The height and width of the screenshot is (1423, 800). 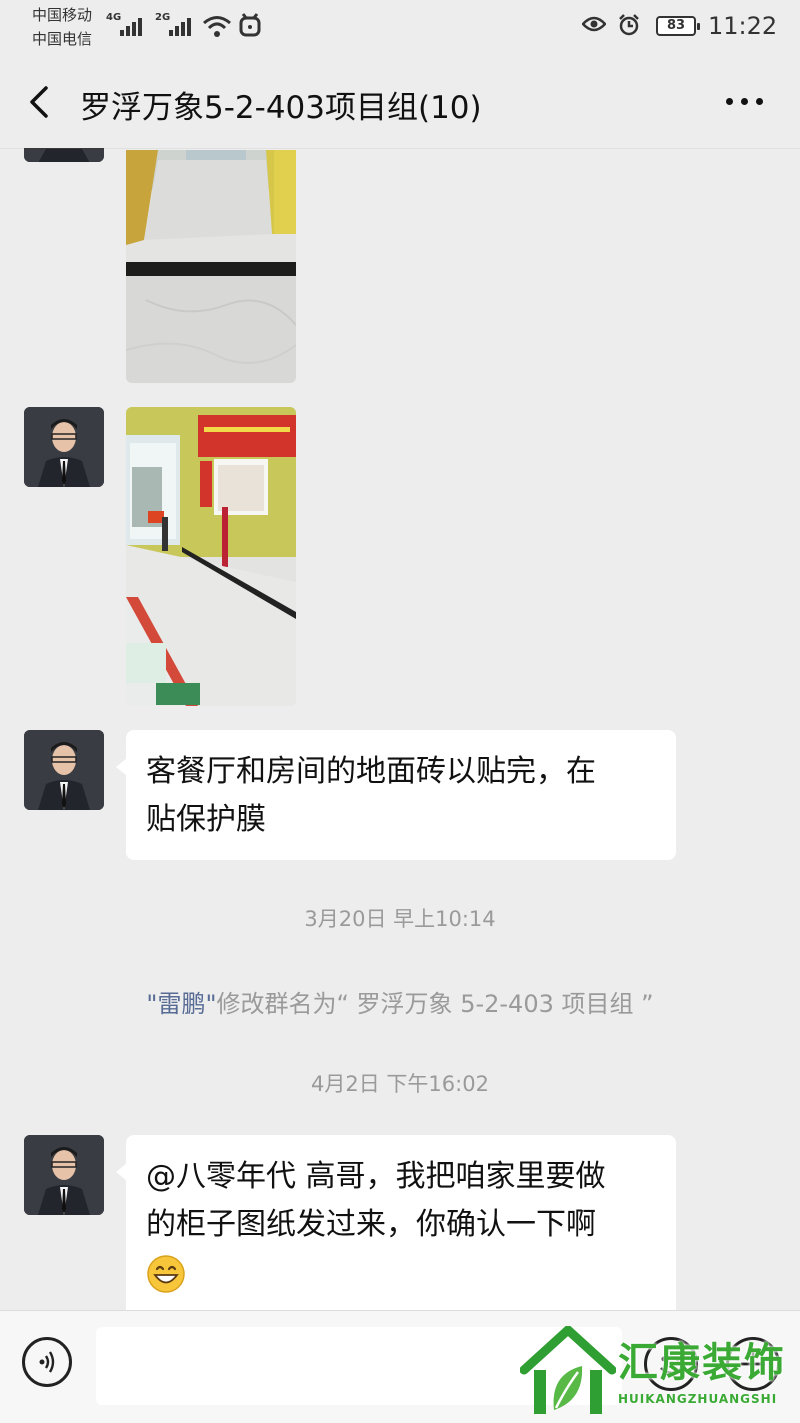 I want to click on carrier-1-label: 中国移动, so click(x=62, y=15).